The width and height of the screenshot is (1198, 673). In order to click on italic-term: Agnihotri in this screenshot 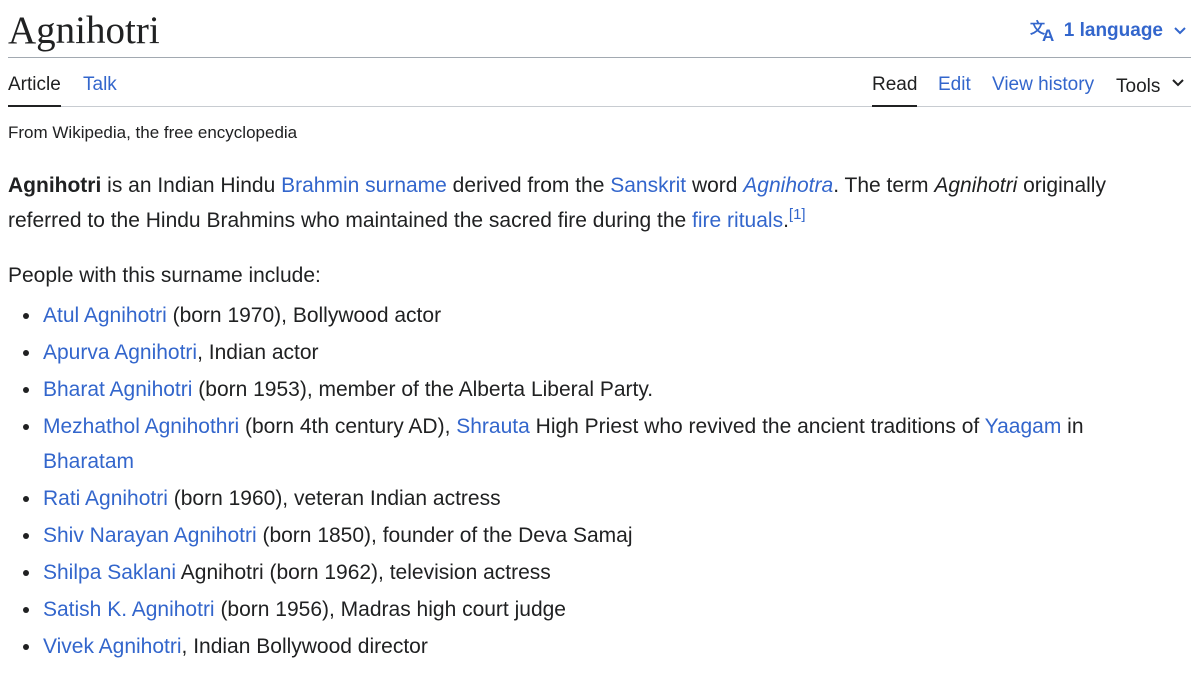, I will do `click(976, 185)`.